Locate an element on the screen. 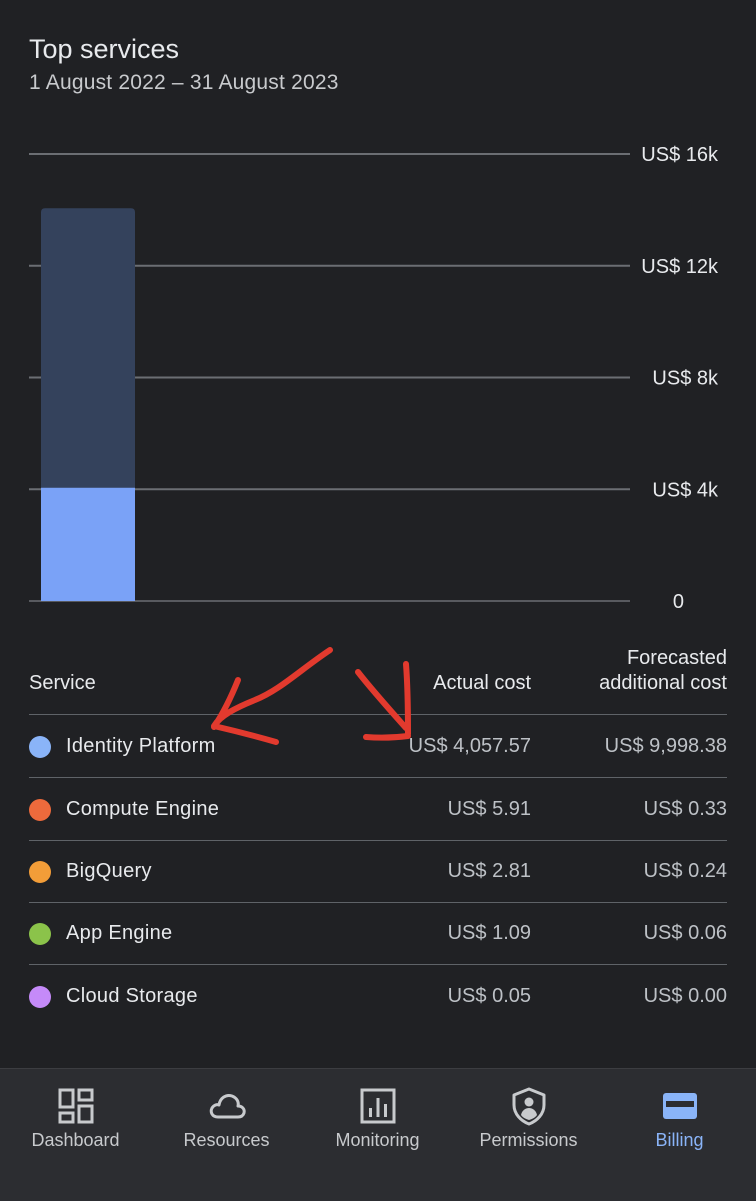  y-tick-label: US$ 16k is located at coordinates (680, 155).